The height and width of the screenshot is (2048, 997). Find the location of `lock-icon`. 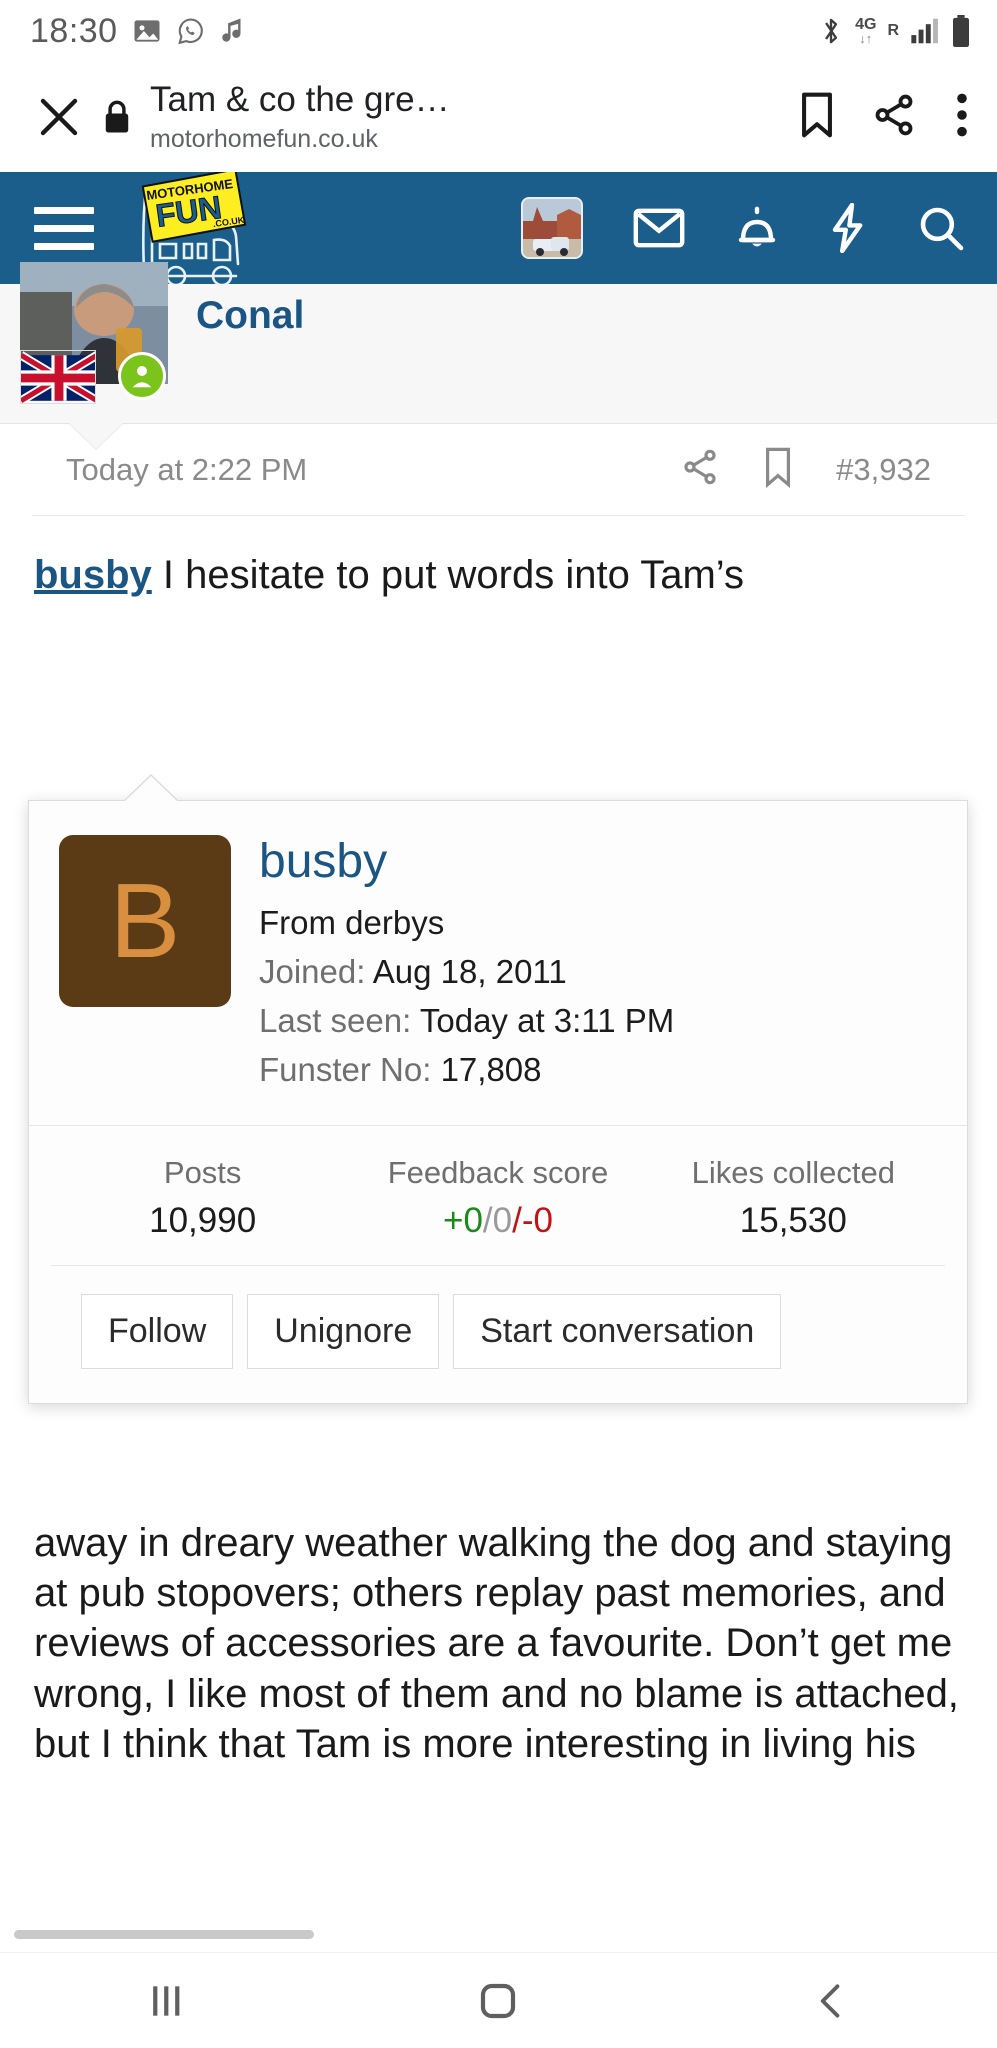

lock-icon is located at coordinates (117, 116).